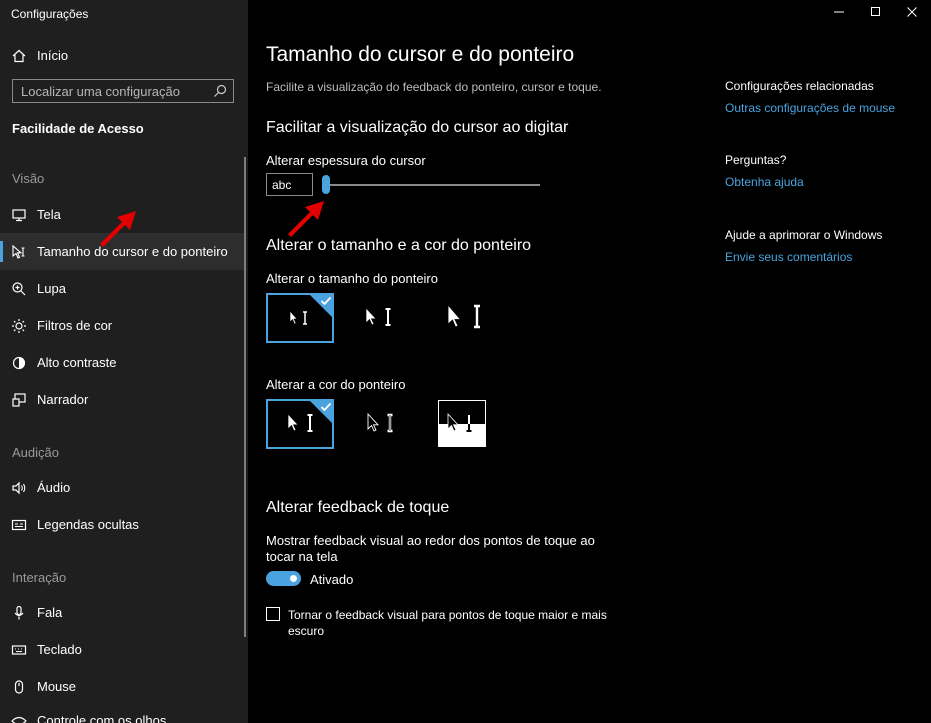 Image resolution: width=931 pixels, height=723 pixels. Describe the element at coordinates (19, 400) in the screenshot. I see `narrator-icon` at that location.